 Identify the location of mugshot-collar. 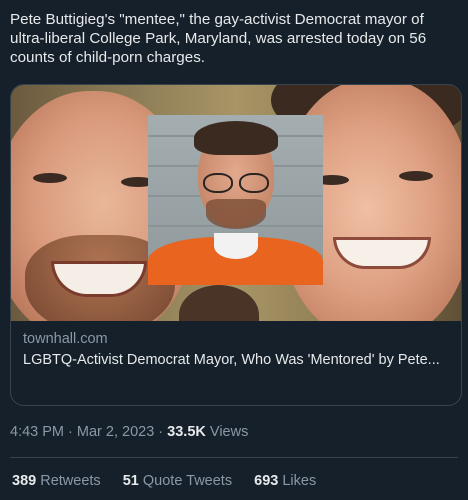
(236, 246).